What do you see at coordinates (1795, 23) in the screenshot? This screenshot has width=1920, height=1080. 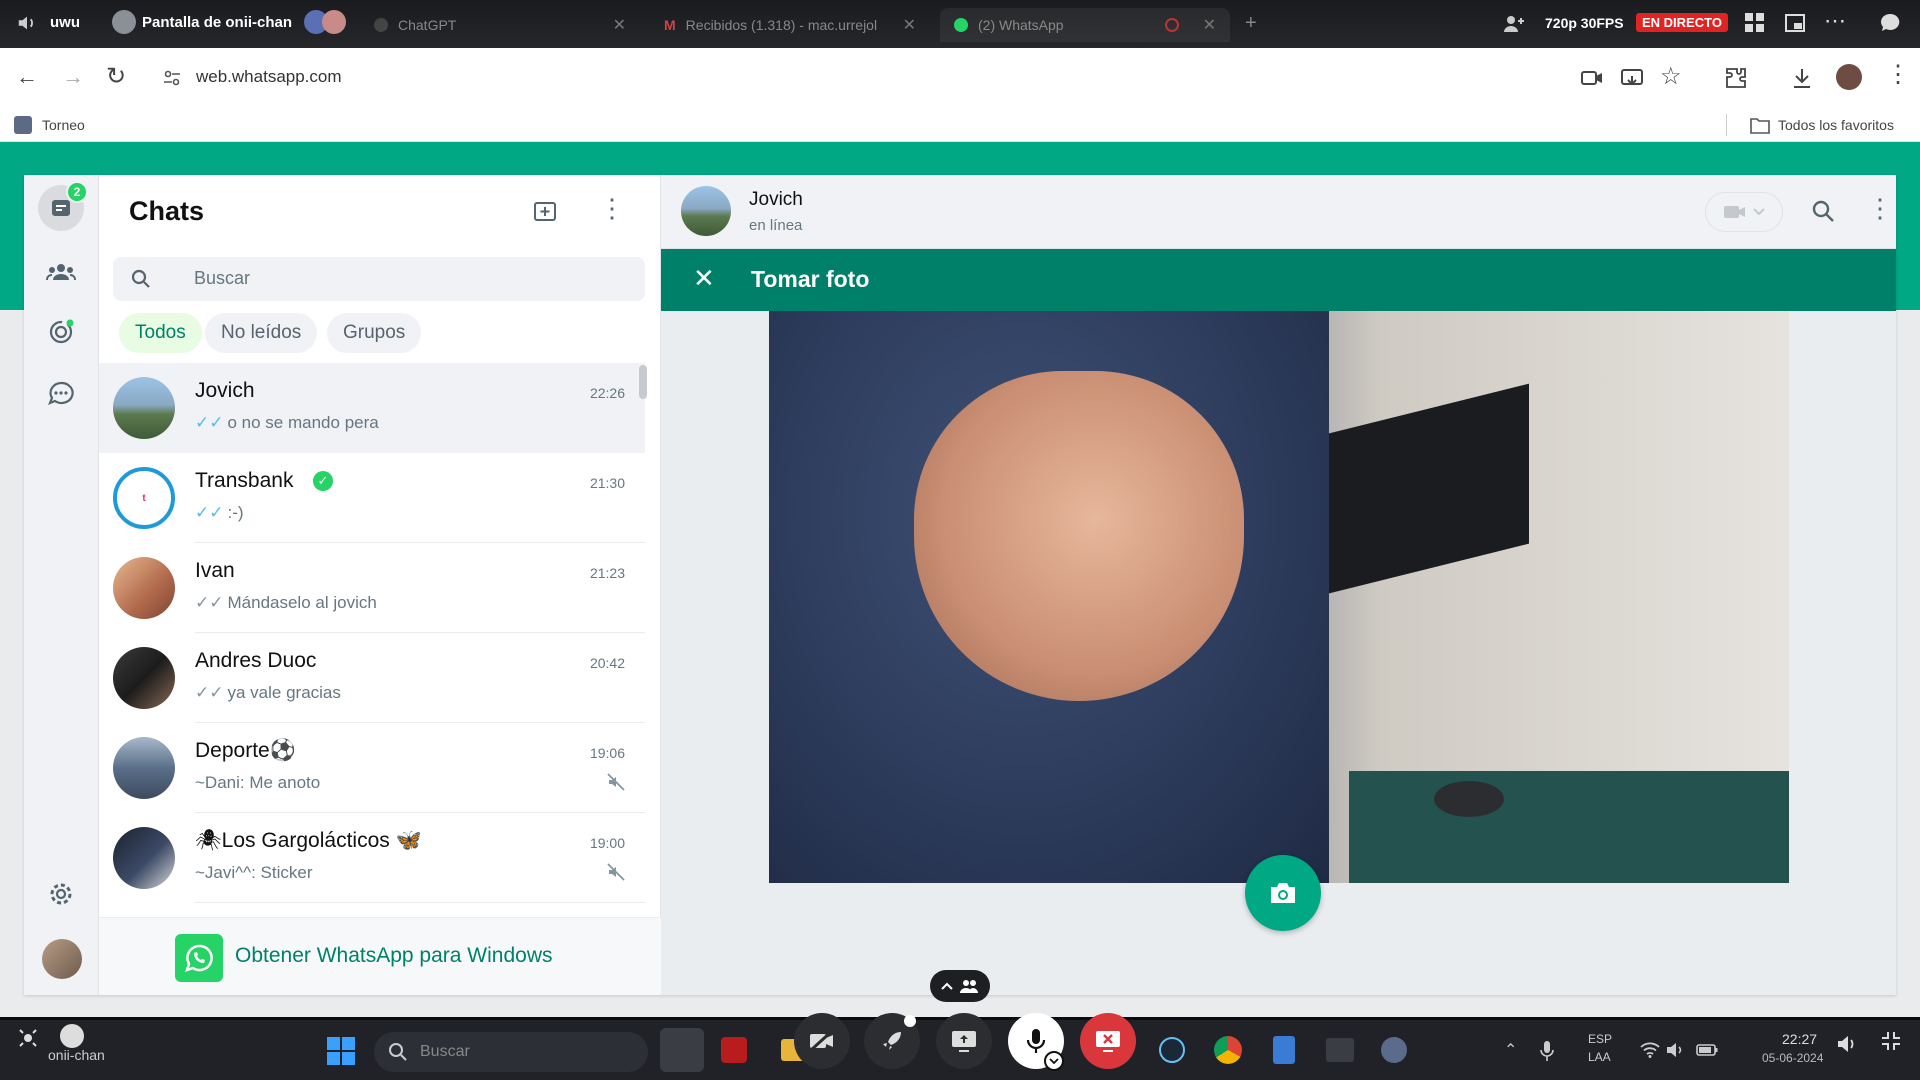 I see `popout-icon` at bounding box center [1795, 23].